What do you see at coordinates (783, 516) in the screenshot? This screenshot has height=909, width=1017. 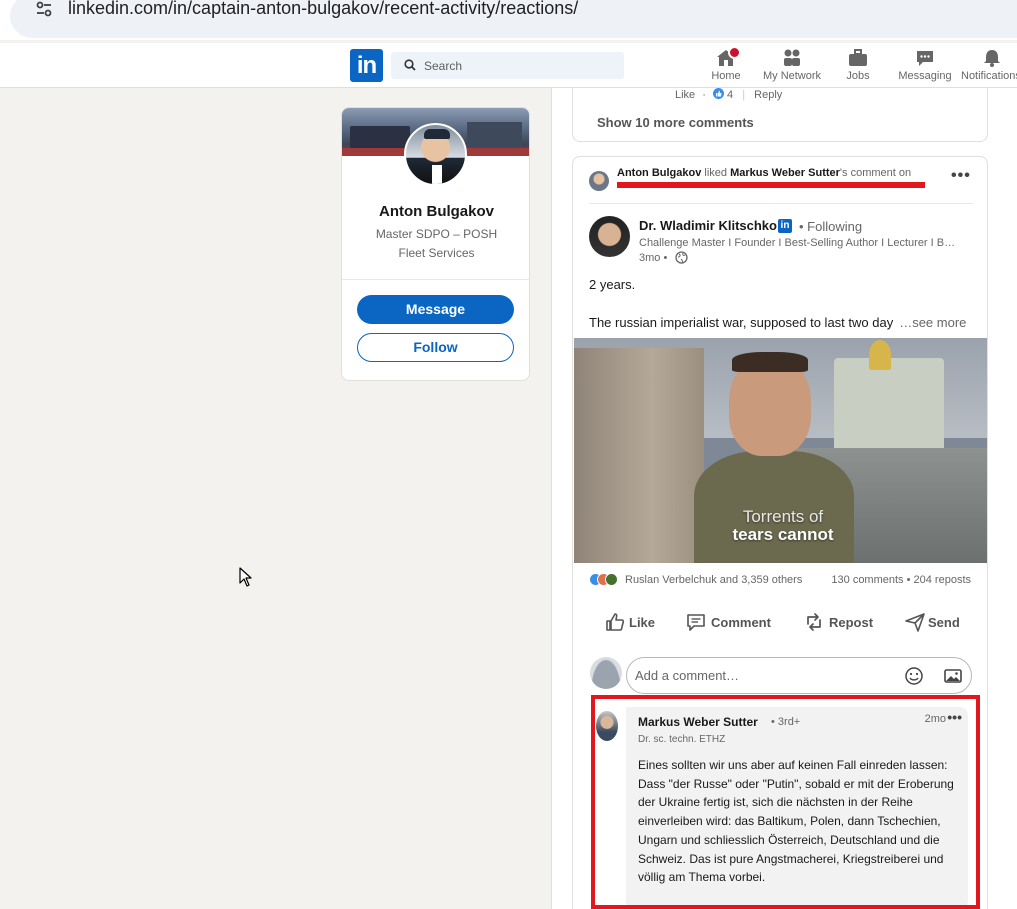 I see `video-caption-line1: Torrents of` at bounding box center [783, 516].